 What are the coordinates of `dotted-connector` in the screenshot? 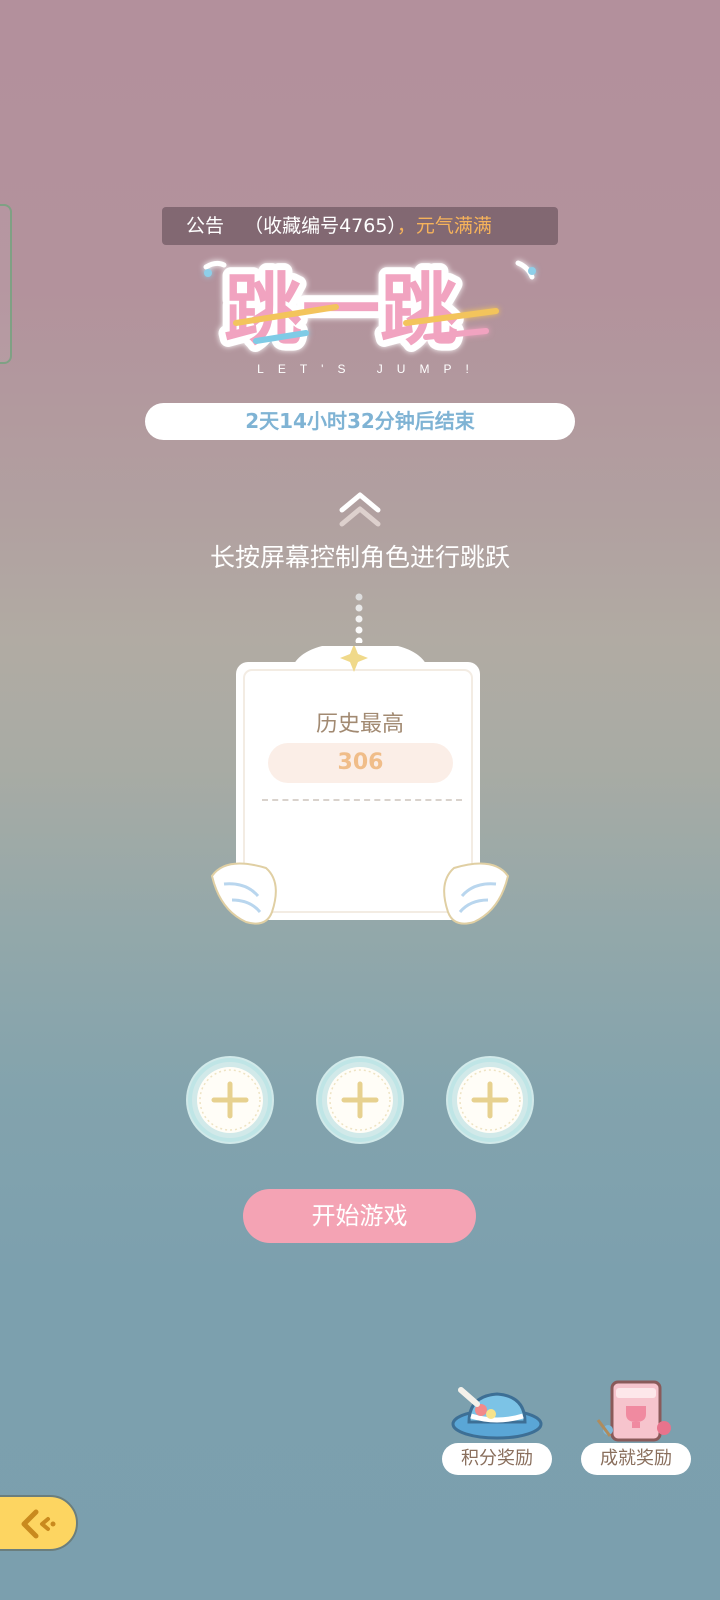 It's located at (359, 618).